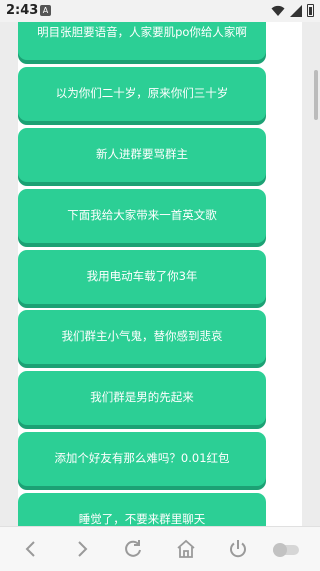 This screenshot has width=320, height=571. Describe the element at coordinates (278, 10) in the screenshot. I see `wifi-icon` at that location.